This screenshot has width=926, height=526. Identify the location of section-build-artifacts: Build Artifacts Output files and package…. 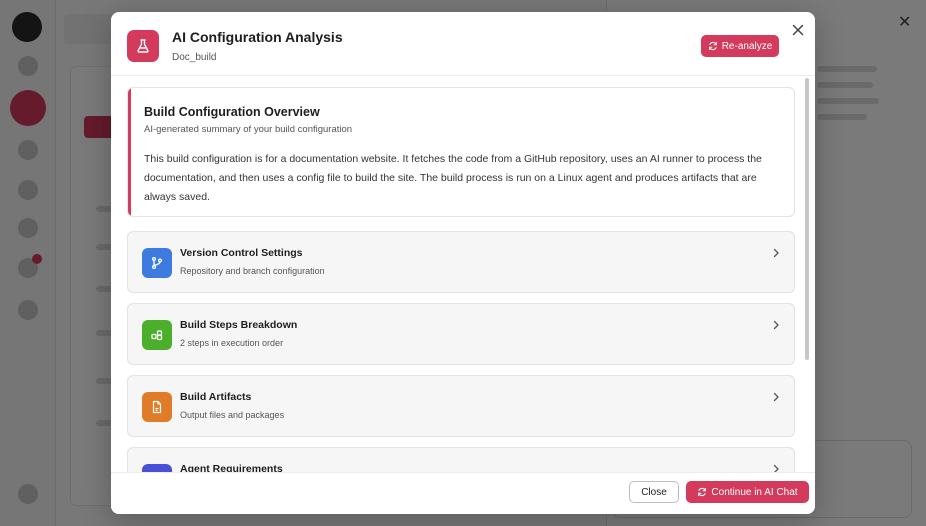
(461, 406).